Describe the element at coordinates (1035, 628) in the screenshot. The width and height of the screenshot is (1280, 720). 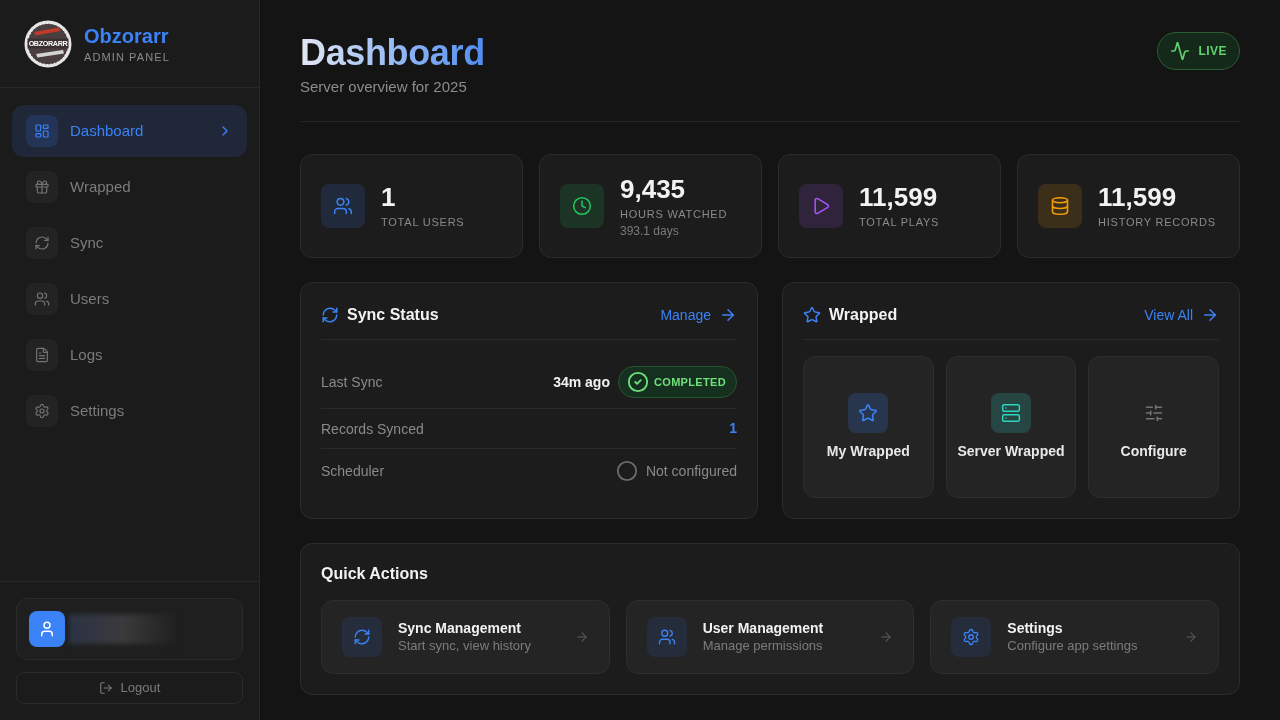
I see `action-title: Settings` at that location.